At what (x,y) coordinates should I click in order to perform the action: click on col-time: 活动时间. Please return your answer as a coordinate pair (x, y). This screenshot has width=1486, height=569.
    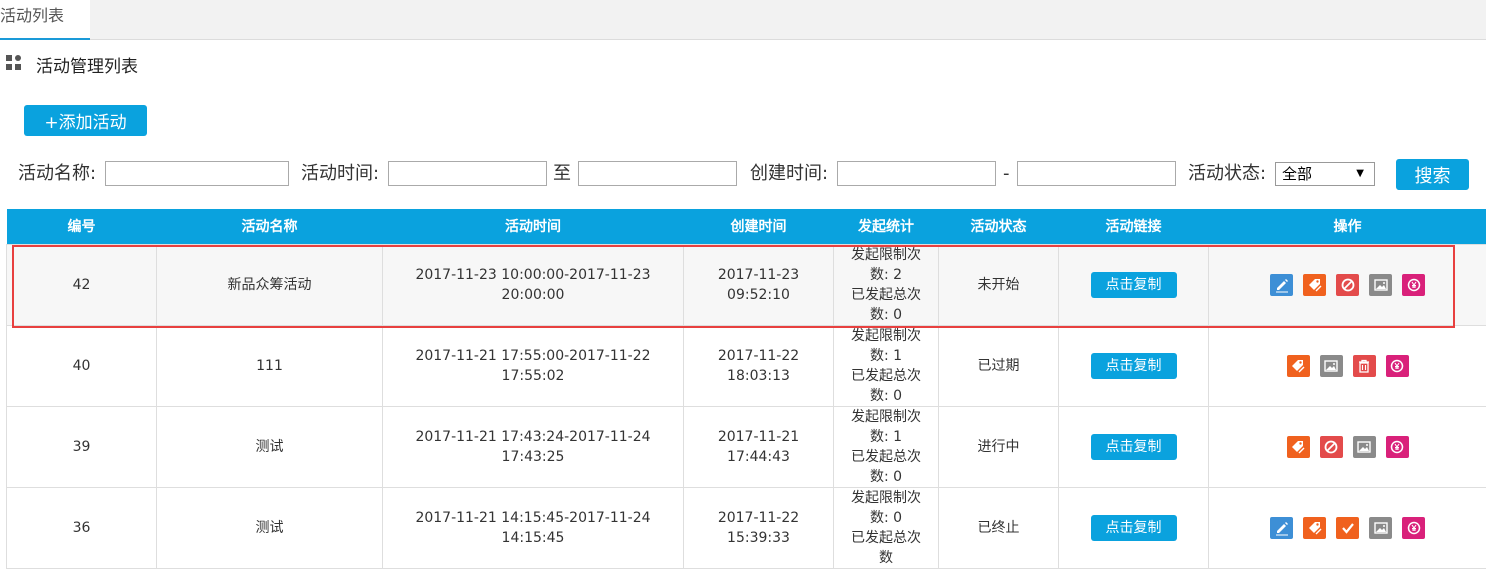
    Looking at the image, I should click on (533, 226).